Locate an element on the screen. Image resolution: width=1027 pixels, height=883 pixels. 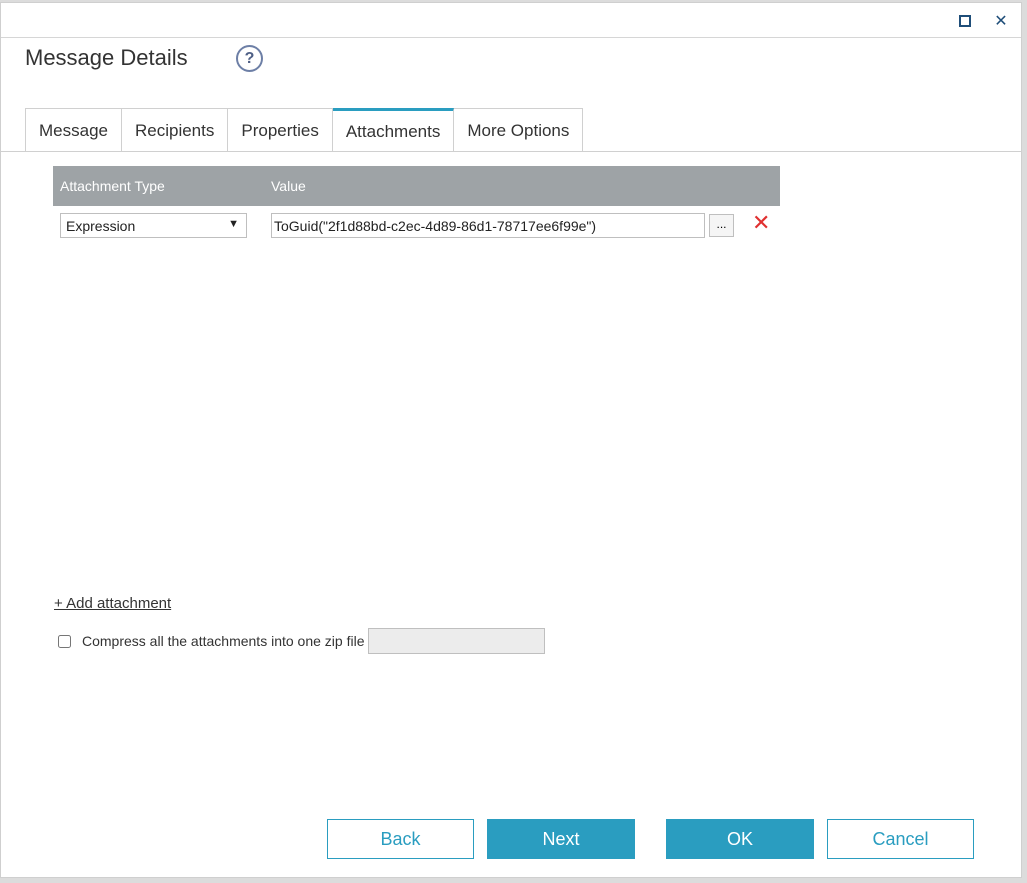
close-icon: ✕ is located at coordinates (1001, 21).